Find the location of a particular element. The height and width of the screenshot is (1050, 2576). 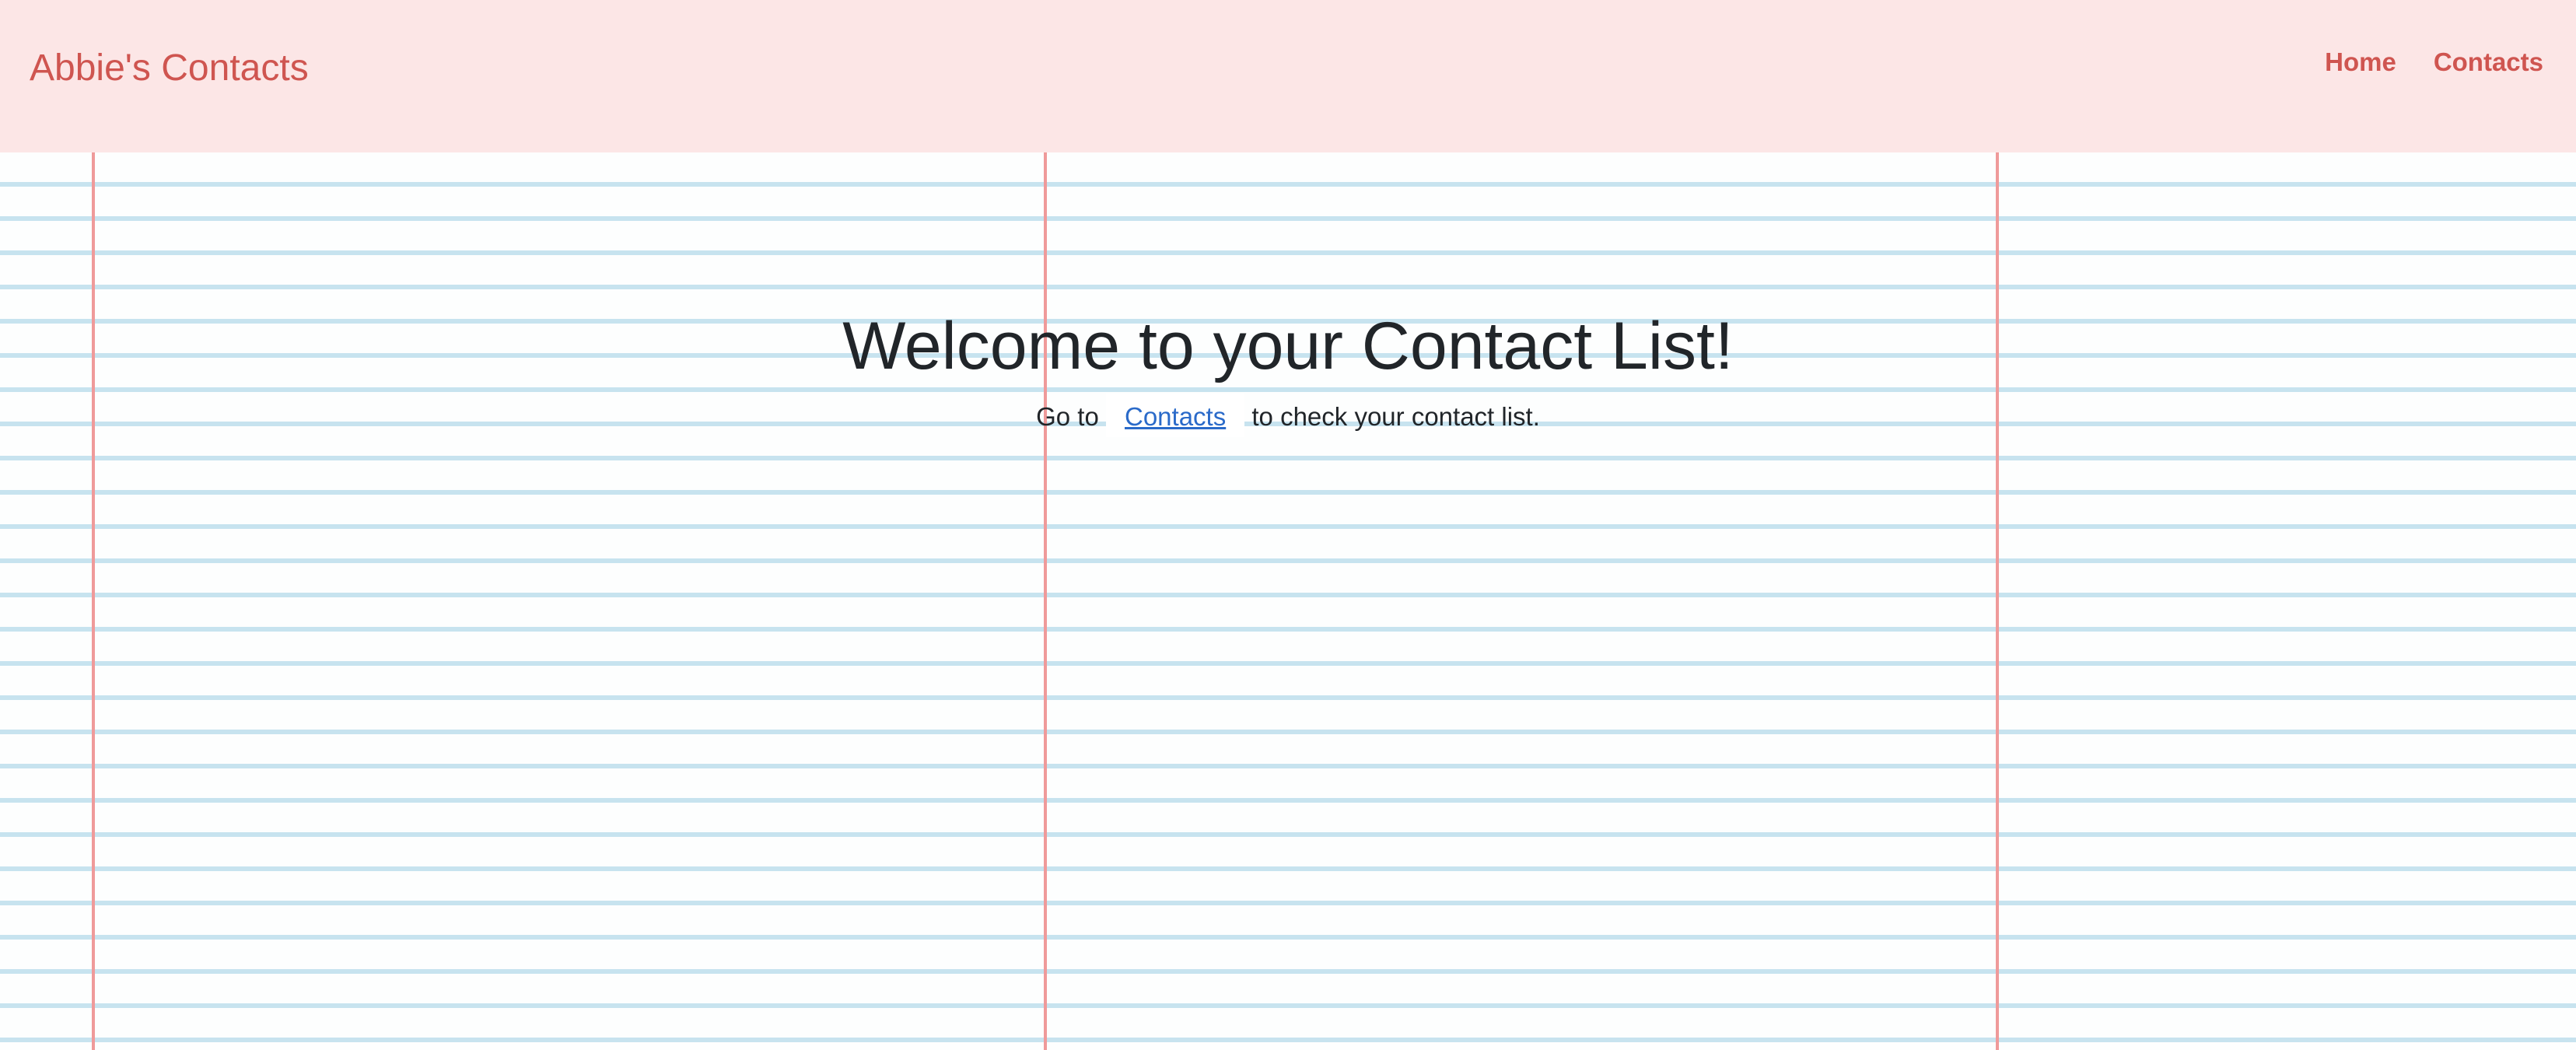

contacts-inline-link: Contacts is located at coordinates (1175, 416).